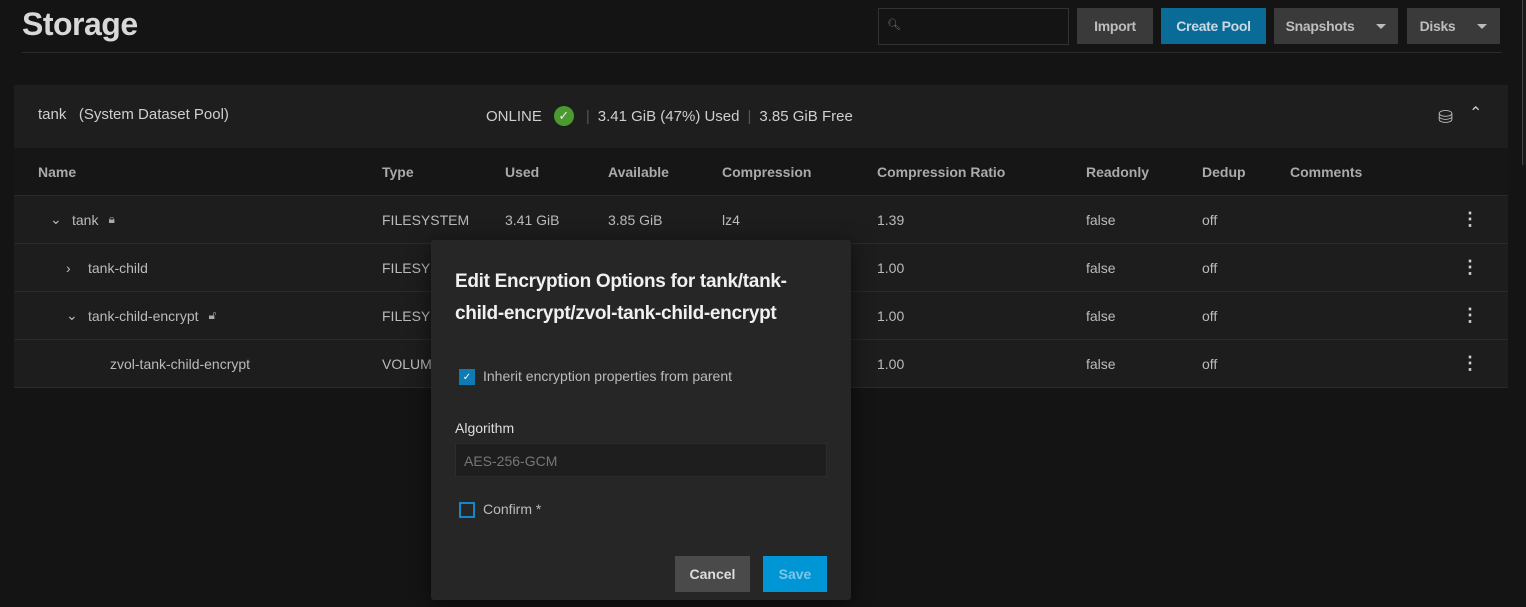 This screenshot has width=1526, height=607. Describe the element at coordinates (485, 428) in the screenshot. I see `algorithm-label: Algorithm` at that location.